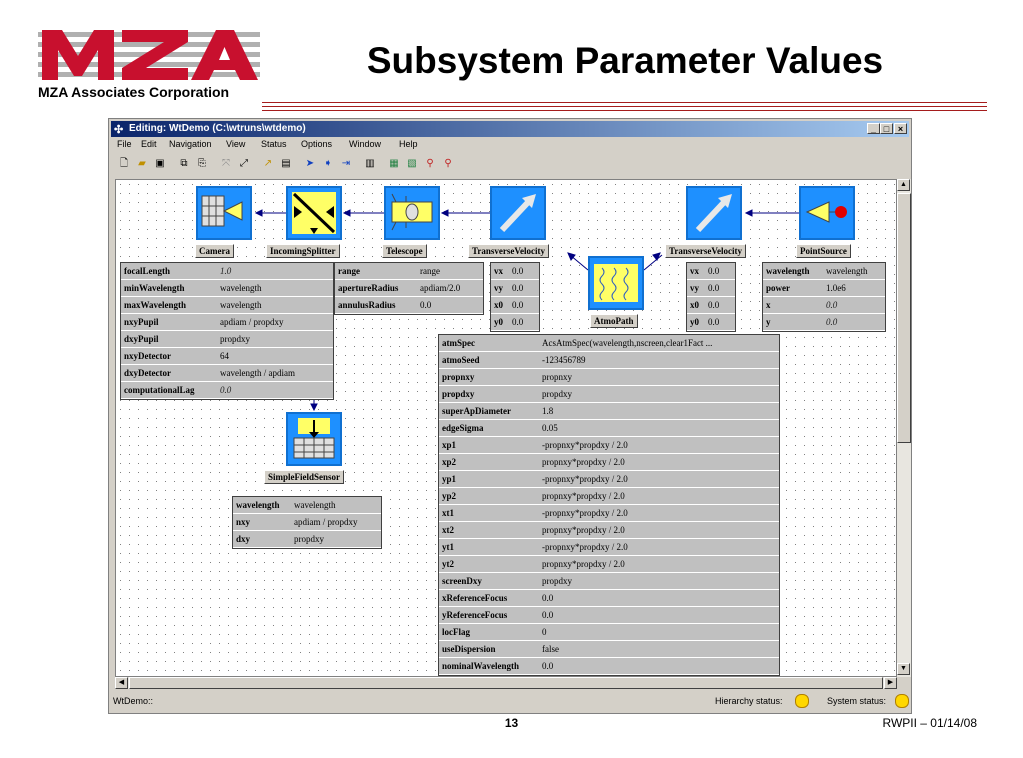 The width and height of the screenshot is (1023, 758). What do you see at coordinates (328, 164) in the screenshot?
I see `run-icon: ➧` at bounding box center [328, 164].